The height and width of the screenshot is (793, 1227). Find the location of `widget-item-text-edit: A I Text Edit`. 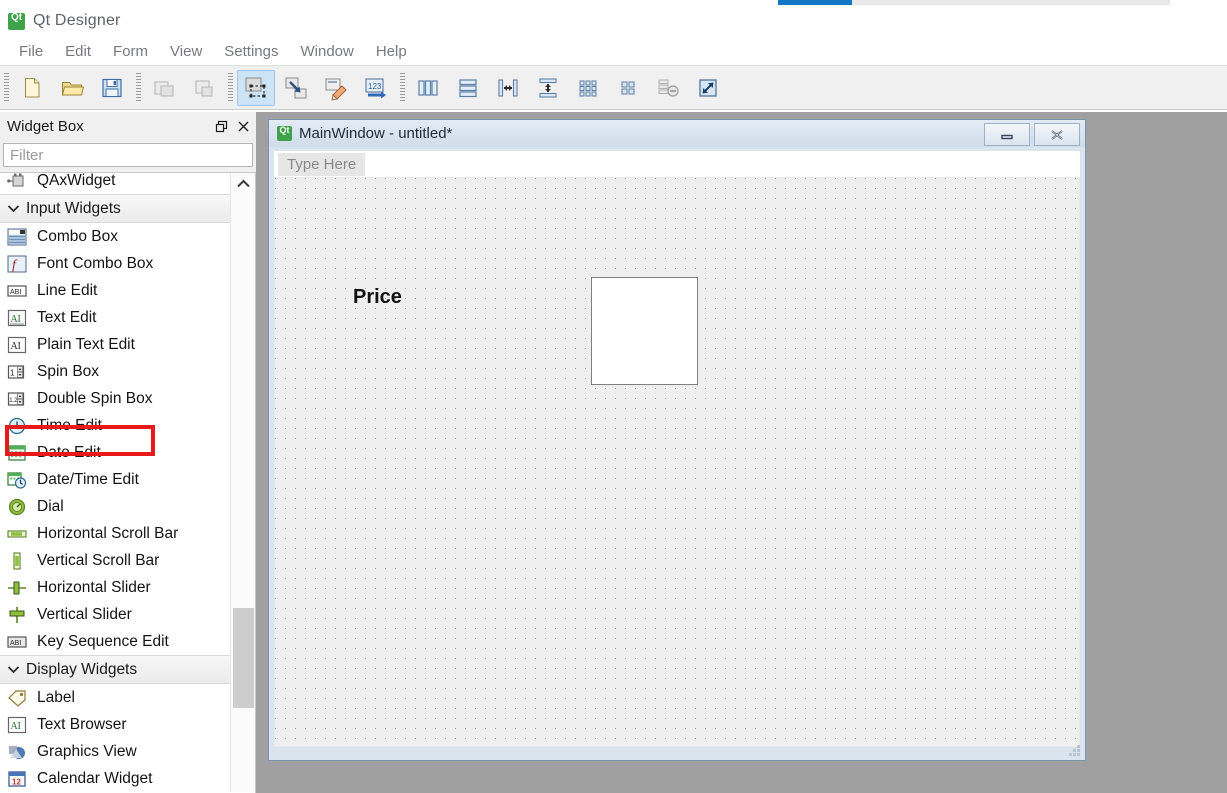

widget-item-text-edit: A I Text Edit is located at coordinates (115, 317).